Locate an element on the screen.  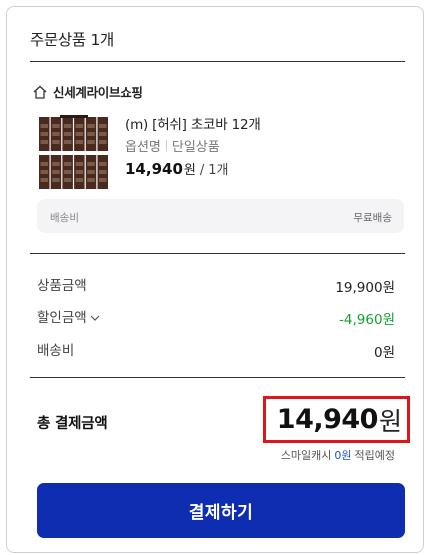
product-name: (m) [허쉬] 초코바 12개 is located at coordinates (193, 123).